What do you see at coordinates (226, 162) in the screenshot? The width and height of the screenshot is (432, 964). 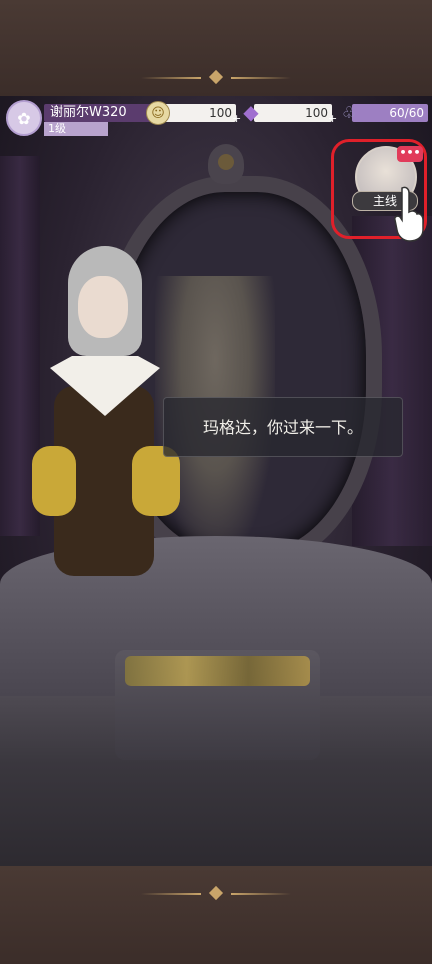 I see `mirror-heart-ornament` at bounding box center [226, 162].